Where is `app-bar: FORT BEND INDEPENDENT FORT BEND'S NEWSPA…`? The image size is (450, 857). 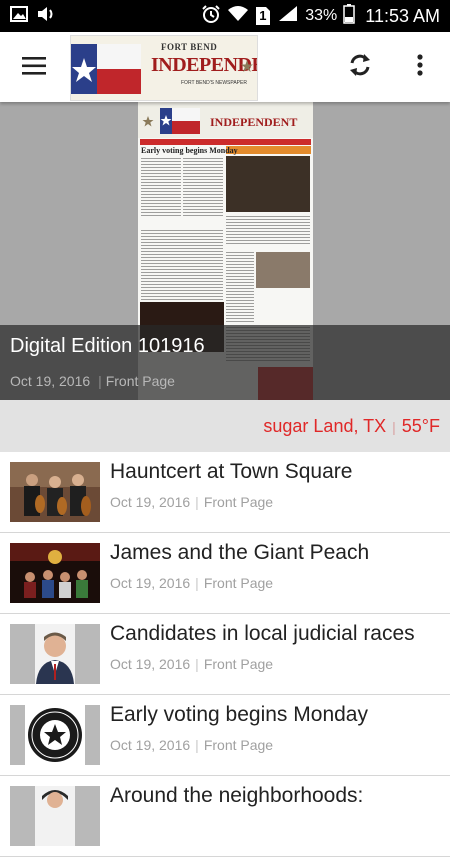 app-bar: FORT BEND INDEPENDENT FORT BEND'S NEWSPA… is located at coordinates (225, 67).